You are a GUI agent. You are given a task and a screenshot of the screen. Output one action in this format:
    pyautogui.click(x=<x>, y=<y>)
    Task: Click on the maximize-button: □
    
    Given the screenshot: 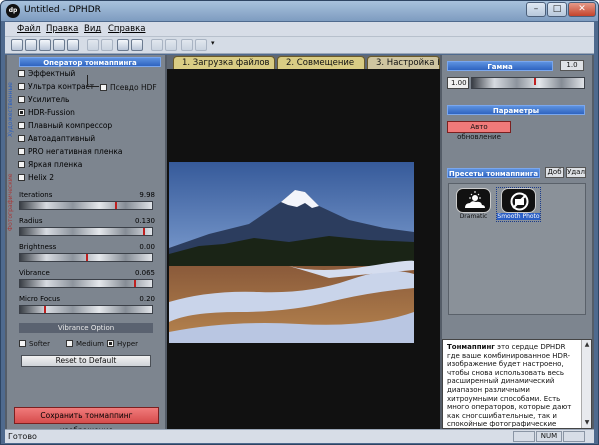 What is the action you would take?
    pyautogui.click(x=557, y=9)
    